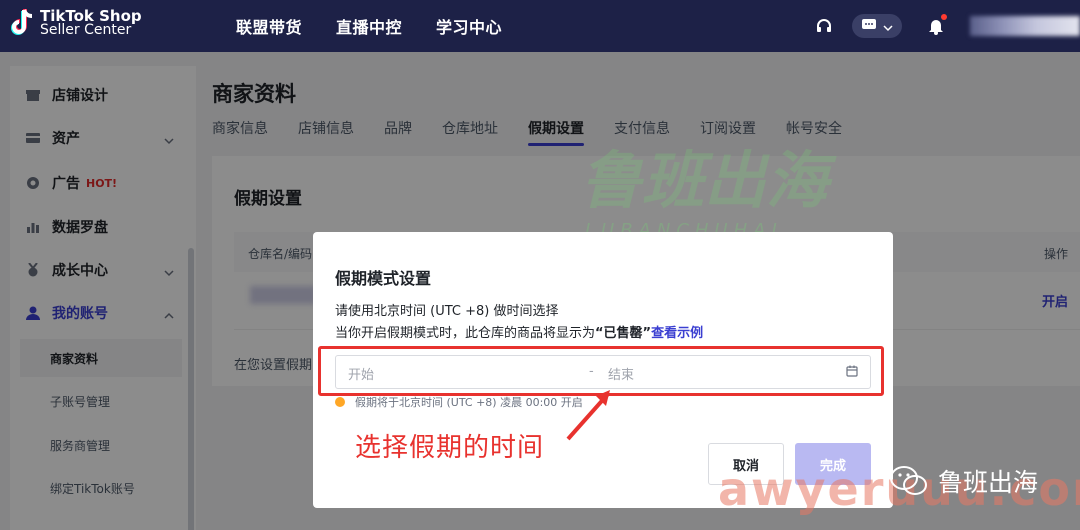 The image size is (1080, 530). What do you see at coordinates (86, 30) in the screenshot?
I see `logo-subtitle: Seller Center` at bounding box center [86, 30].